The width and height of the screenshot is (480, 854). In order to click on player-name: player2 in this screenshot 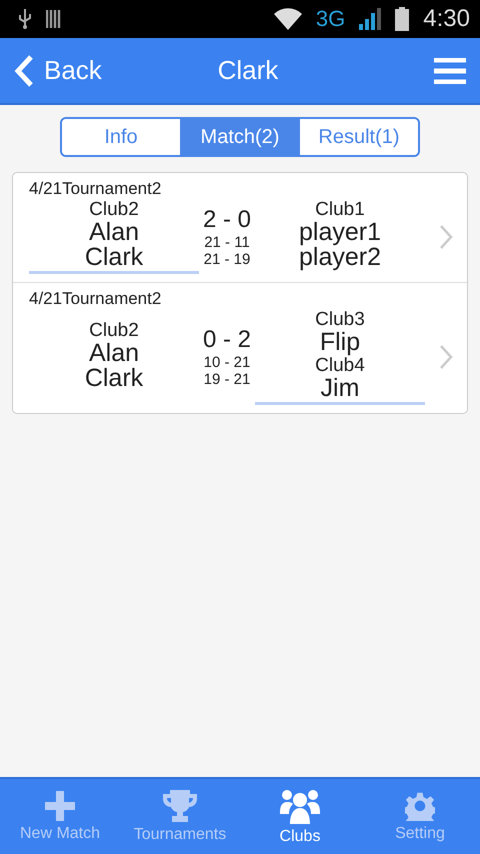, I will do `click(340, 257)`.